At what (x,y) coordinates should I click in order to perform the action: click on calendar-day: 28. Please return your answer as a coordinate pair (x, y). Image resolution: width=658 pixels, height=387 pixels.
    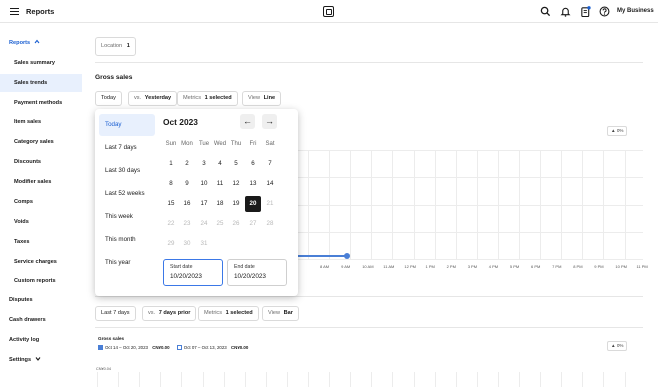
    Looking at the image, I should click on (270, 224).